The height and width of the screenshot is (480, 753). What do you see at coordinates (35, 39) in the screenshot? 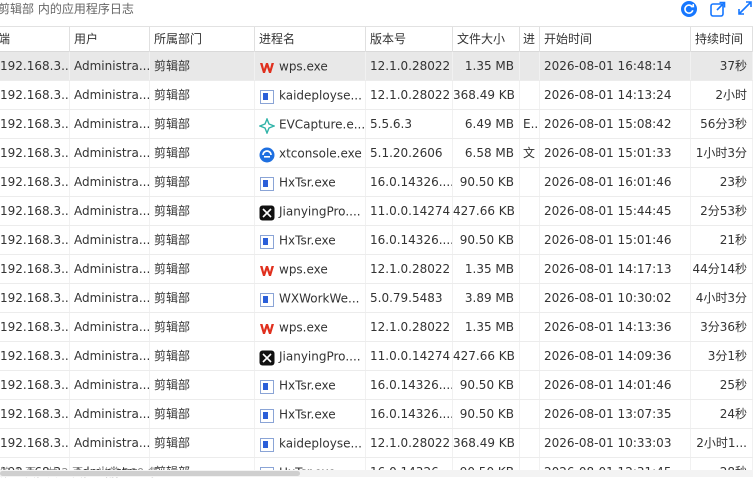
I see `header-ip: 端` at bounding box center [35, 39].